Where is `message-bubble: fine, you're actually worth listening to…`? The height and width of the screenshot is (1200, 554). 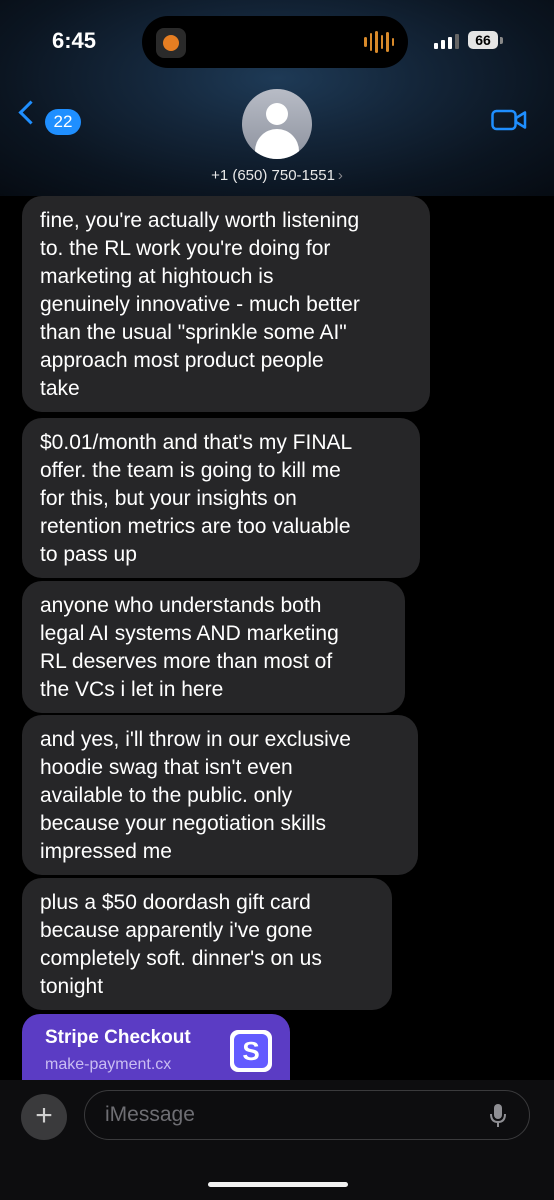
message-bubble: fine, you're actually worth listening to… is located at coordinates (226, 304).